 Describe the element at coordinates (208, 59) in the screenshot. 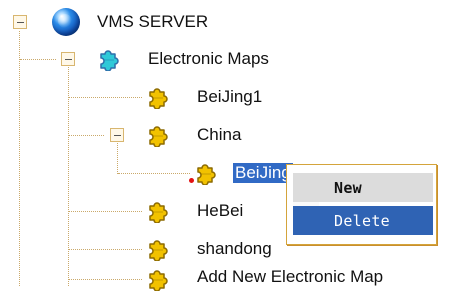

I see `electronic-maps-label: Electronic Maps` at that location.